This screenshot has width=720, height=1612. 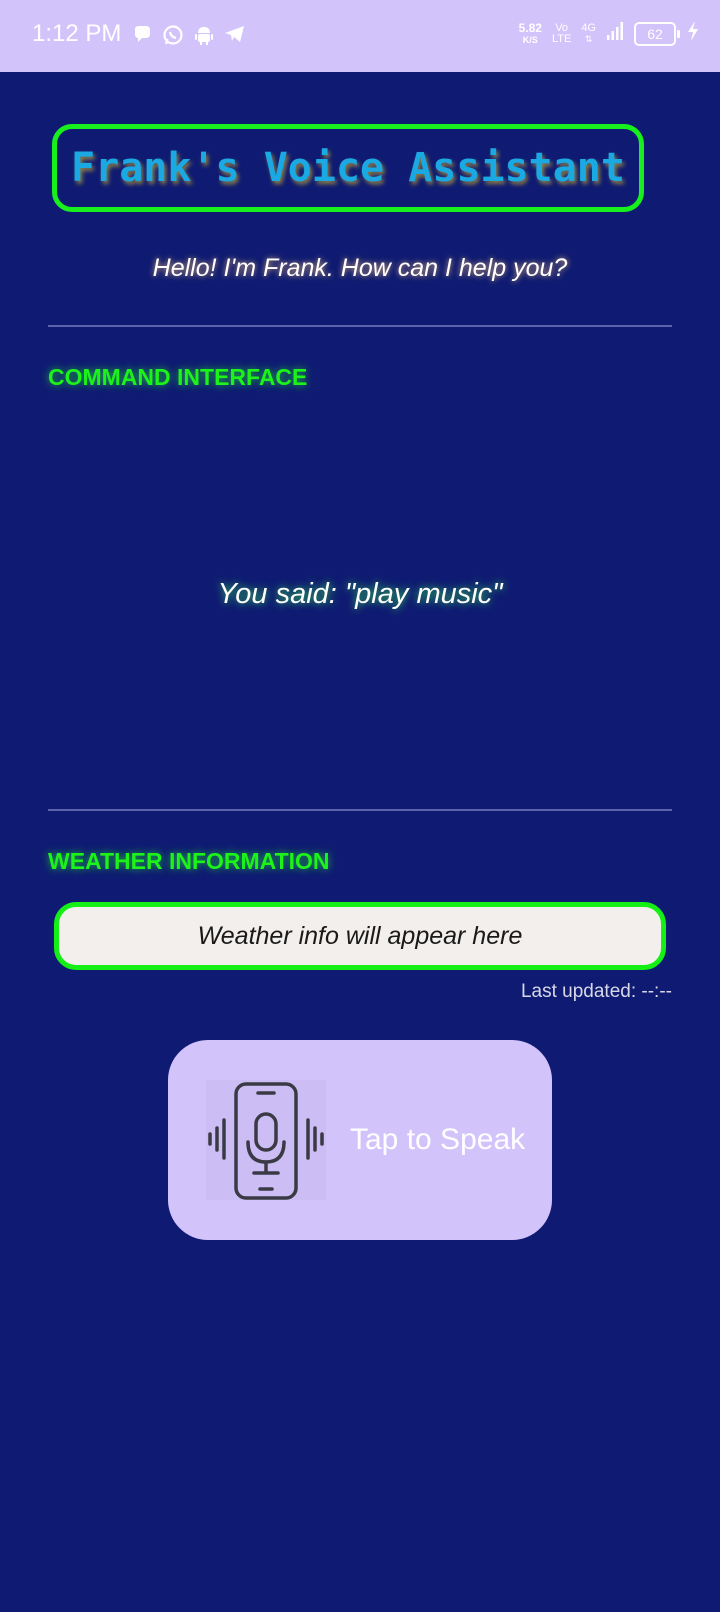 I want to click on command-section-heading: COMMAND INTERFACE, so click(x=178, y=377).